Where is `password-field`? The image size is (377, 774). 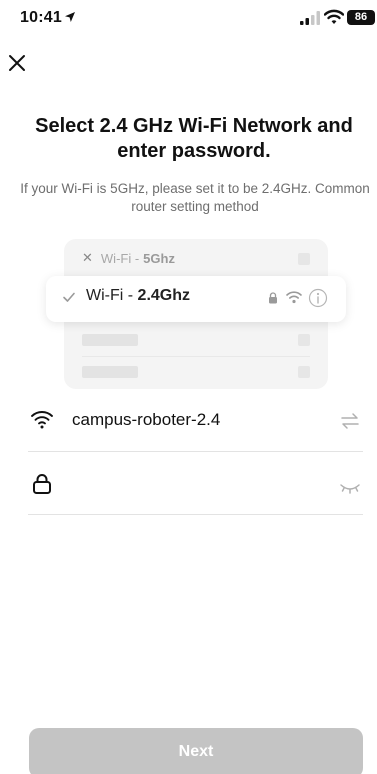
password-field is located at coordinates (195, 485).